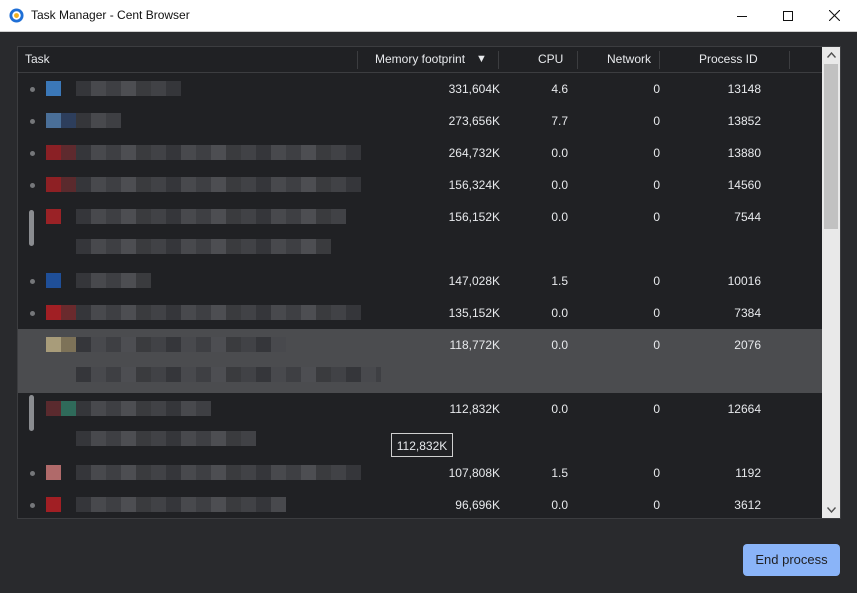 Image resolution: width=857 pixels, height=593 pixels. Describe the element at coordinates (420, 361) in the screenshot. I see `table-row: 118,772K 0.0 0 2076` at that location.